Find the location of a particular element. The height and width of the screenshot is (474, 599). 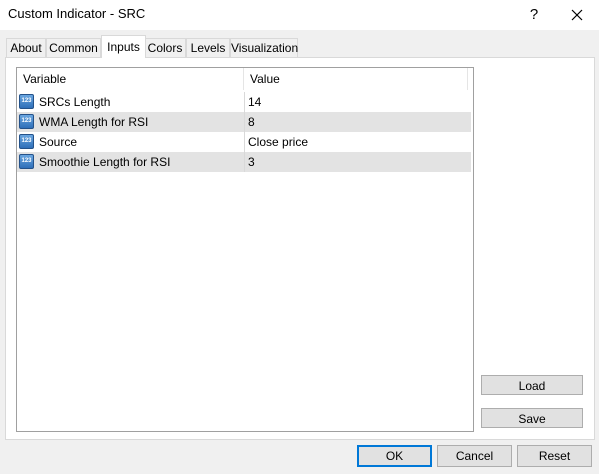

variable-cell: 123 Smoothie Length for RSI is located at coordinates (130, 162).